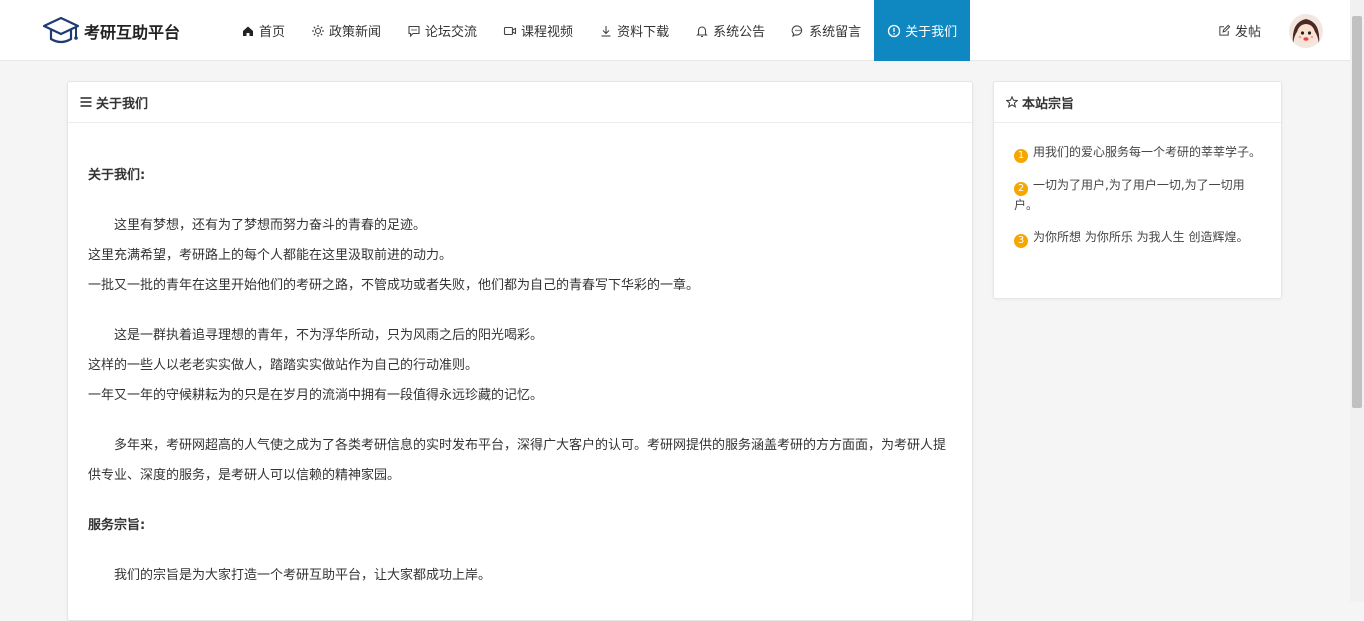 This screenshot has height=621, width=1364. What do you see at coordinates (329, 335) in the screenshot?
I see `paragraph-line: 这是一群执着追寻理想的青年，不为浮华所动，只为风雨之后的阳光喝彩。` at bounding box center [329, 335].